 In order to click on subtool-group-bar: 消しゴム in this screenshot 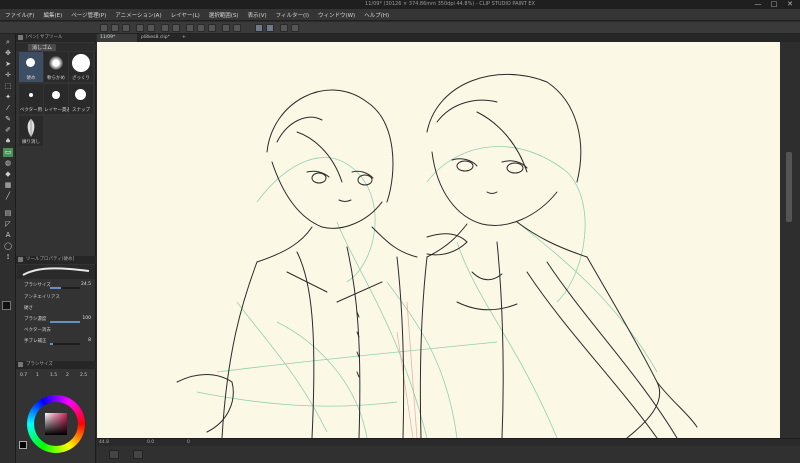, I will do `click(56, 47)`.